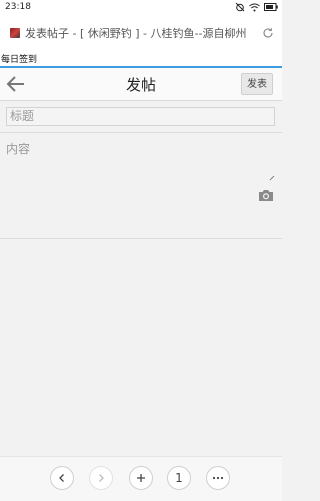 The image size is (320, 501). Describe the element at coordinates (140, 160) in the screenshot. I see `content-textarea: 内容` at that location.